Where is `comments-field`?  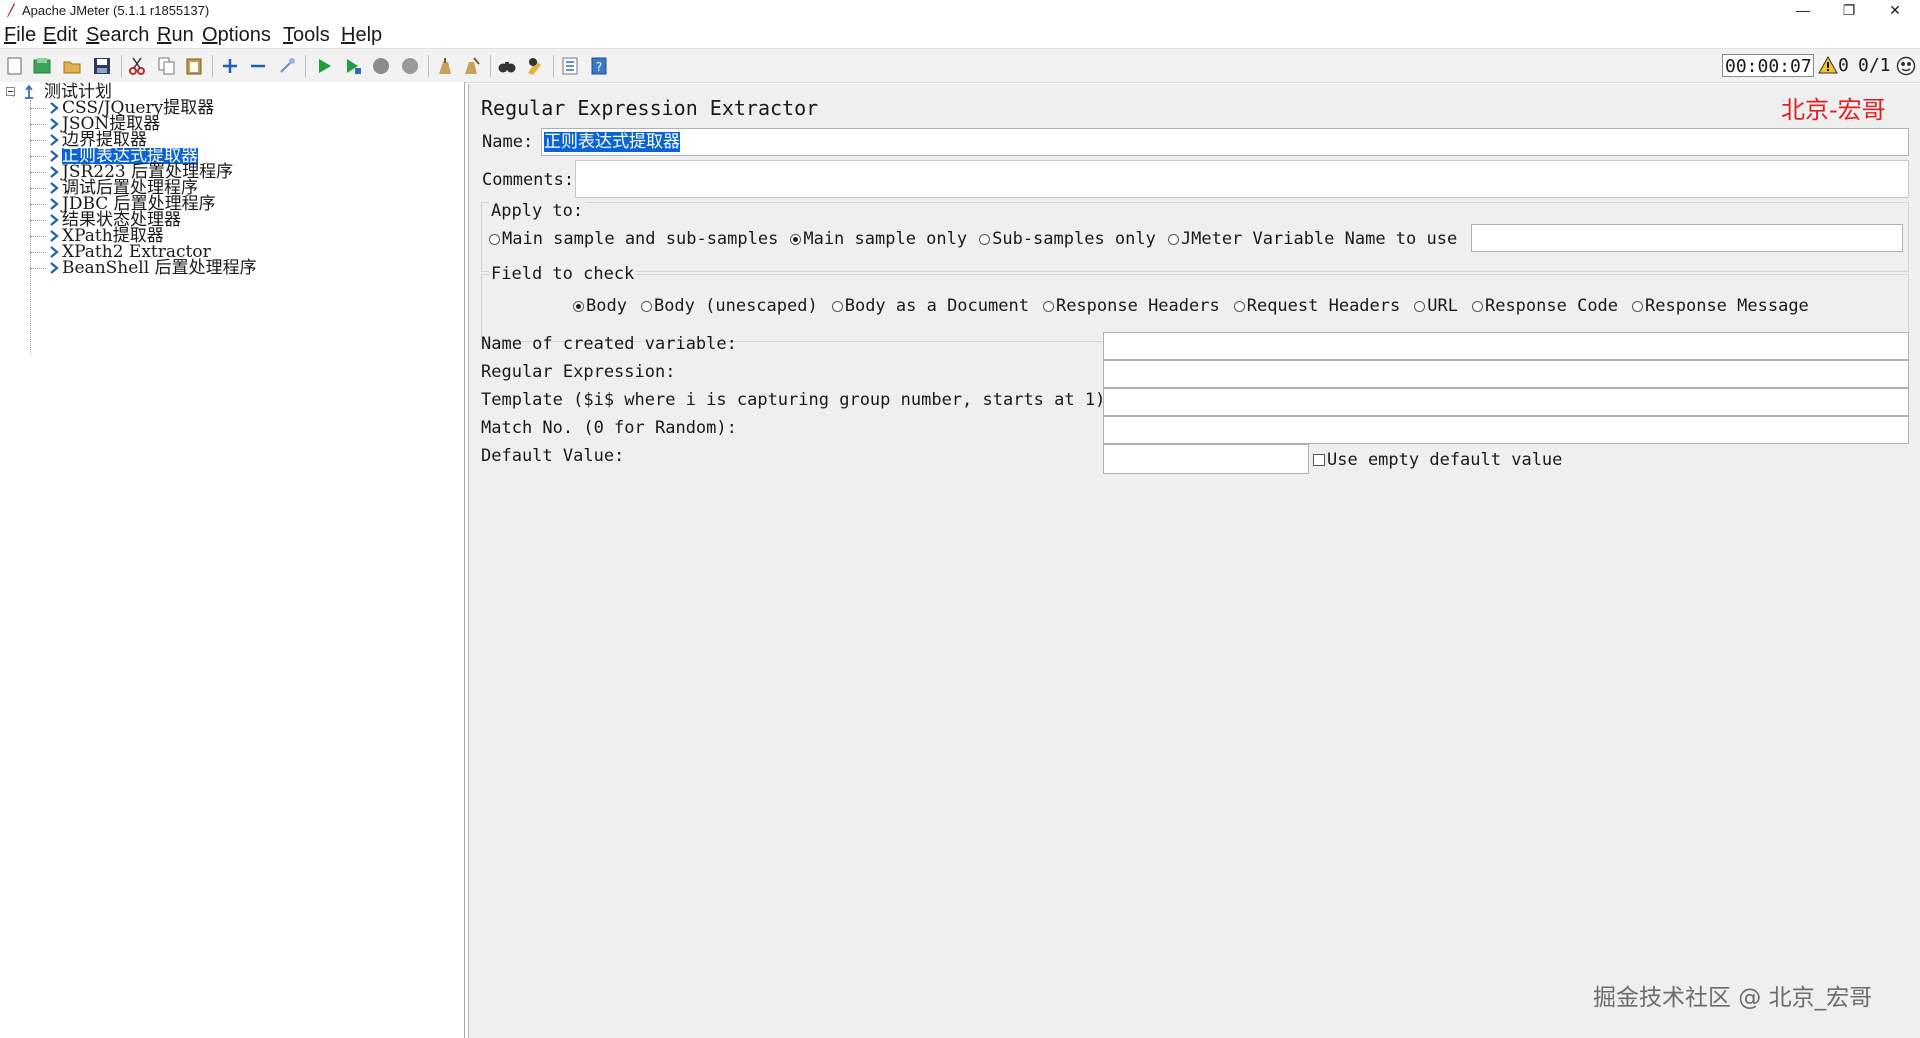 comments-field is located at coordinates (1242, 179).